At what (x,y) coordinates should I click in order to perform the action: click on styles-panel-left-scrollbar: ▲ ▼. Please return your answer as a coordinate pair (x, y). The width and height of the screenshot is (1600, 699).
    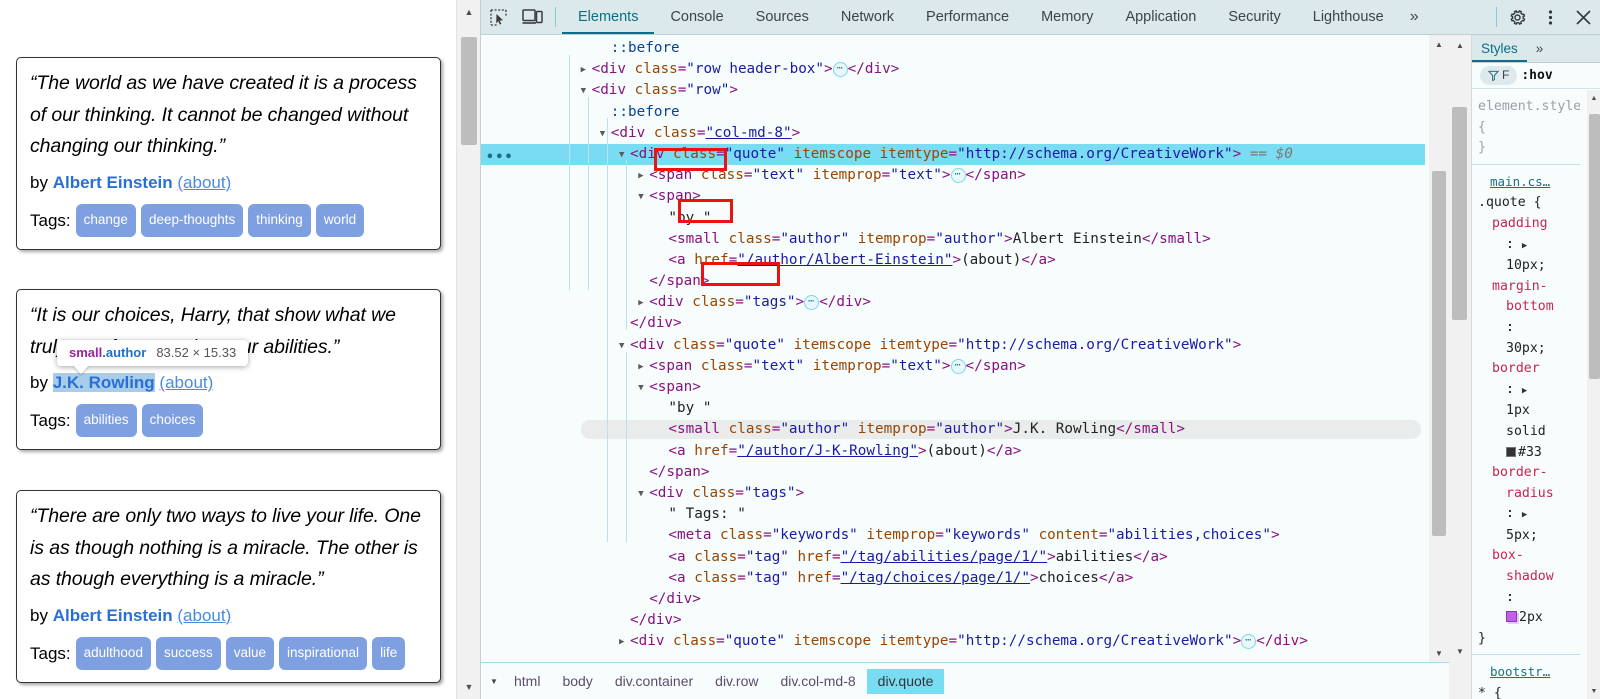
    Looking at the image, I should click on (1460, 367).